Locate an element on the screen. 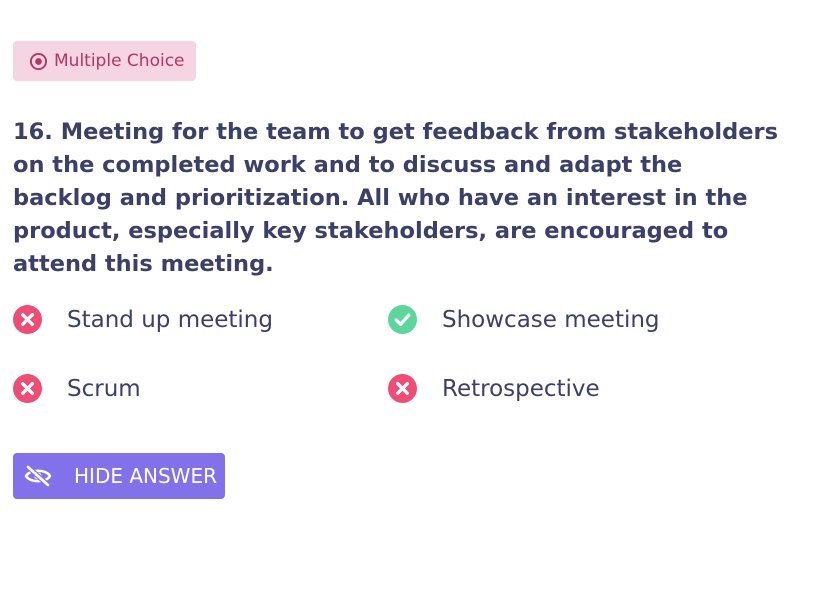 This screenshot has width=826, height=602. hide-answer-button: HIDE ANSWER is located at coordinates (119, 476).